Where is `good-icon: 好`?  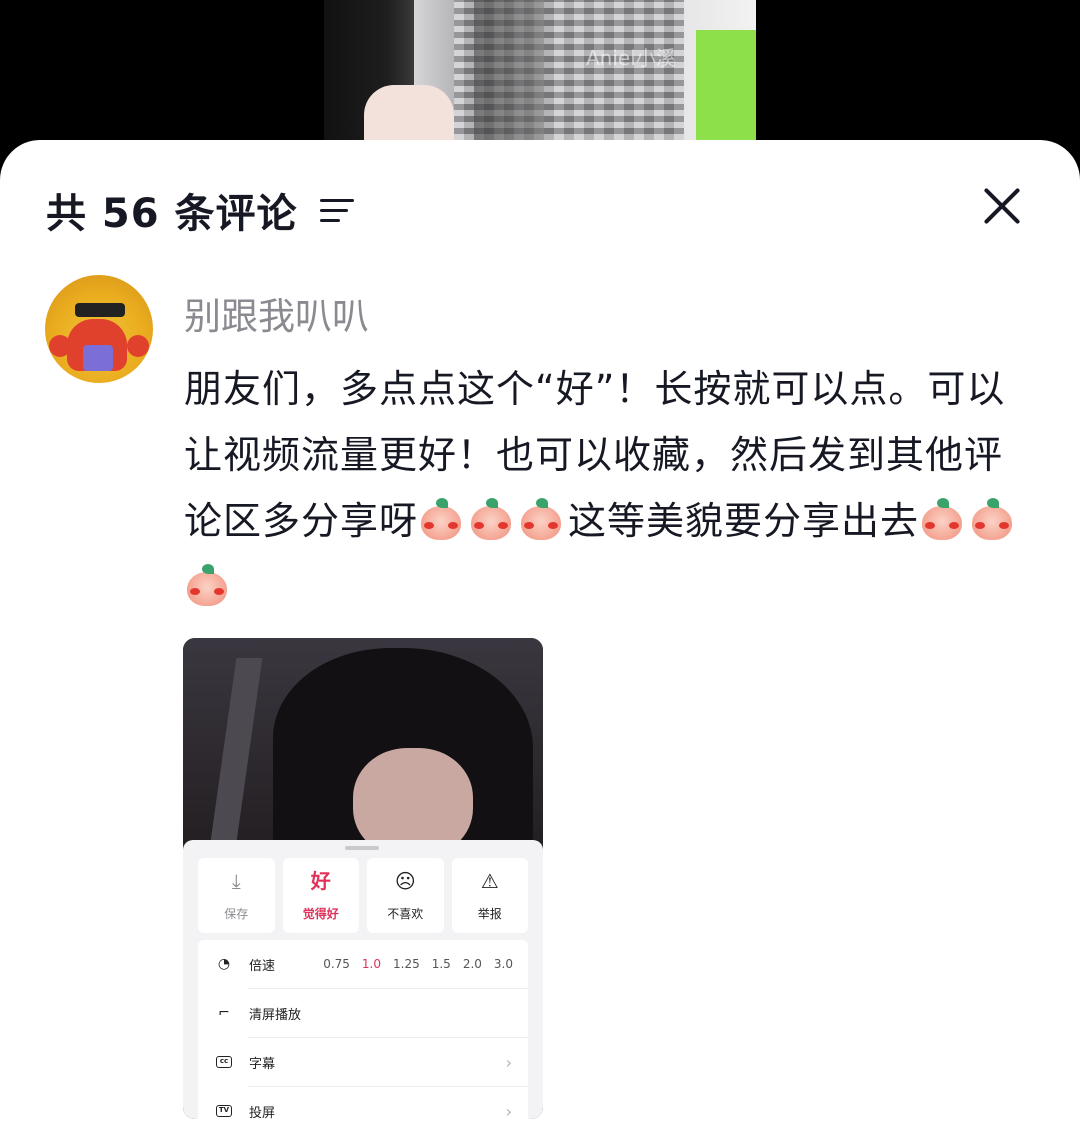 good-icon: 好 is located at coordinates (320, 881).